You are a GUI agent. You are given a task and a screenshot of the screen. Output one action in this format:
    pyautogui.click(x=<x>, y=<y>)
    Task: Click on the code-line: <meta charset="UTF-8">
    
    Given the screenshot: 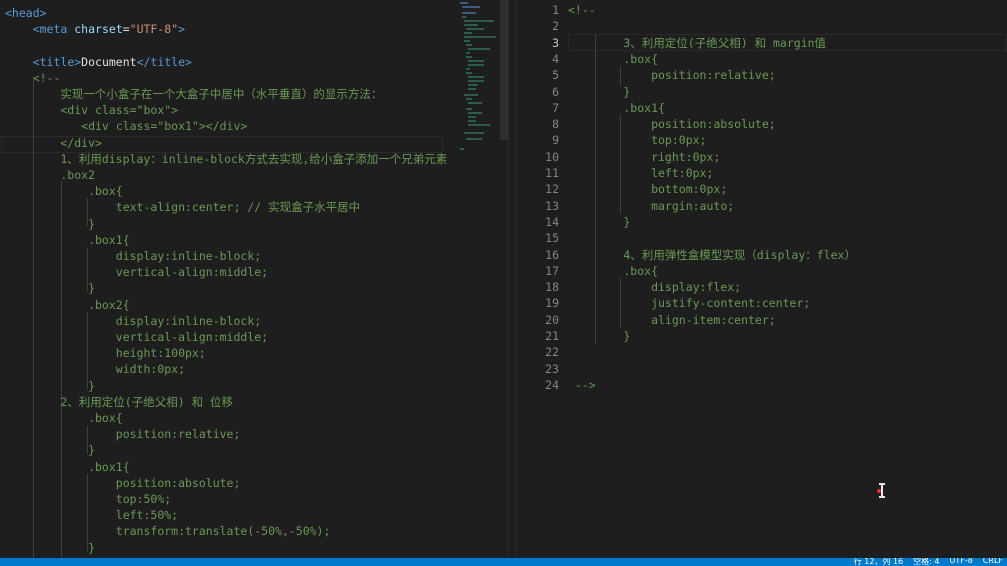 What is the action you would take?
    pyautogui.click(x=254, y=29)
    